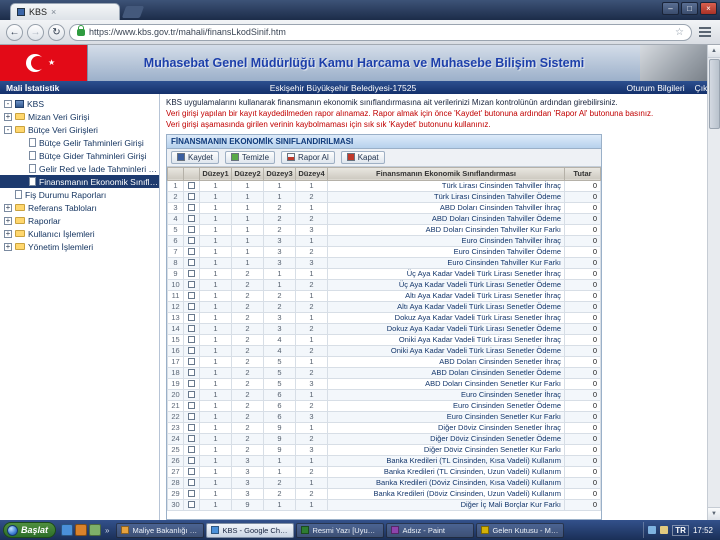 Image resolution: width=720 pixels, height=540 pixels. Describe the element at coordinates (713, 282) in the screenshot. I see `vertical-scrollbar: ▲ ▼` at that location.